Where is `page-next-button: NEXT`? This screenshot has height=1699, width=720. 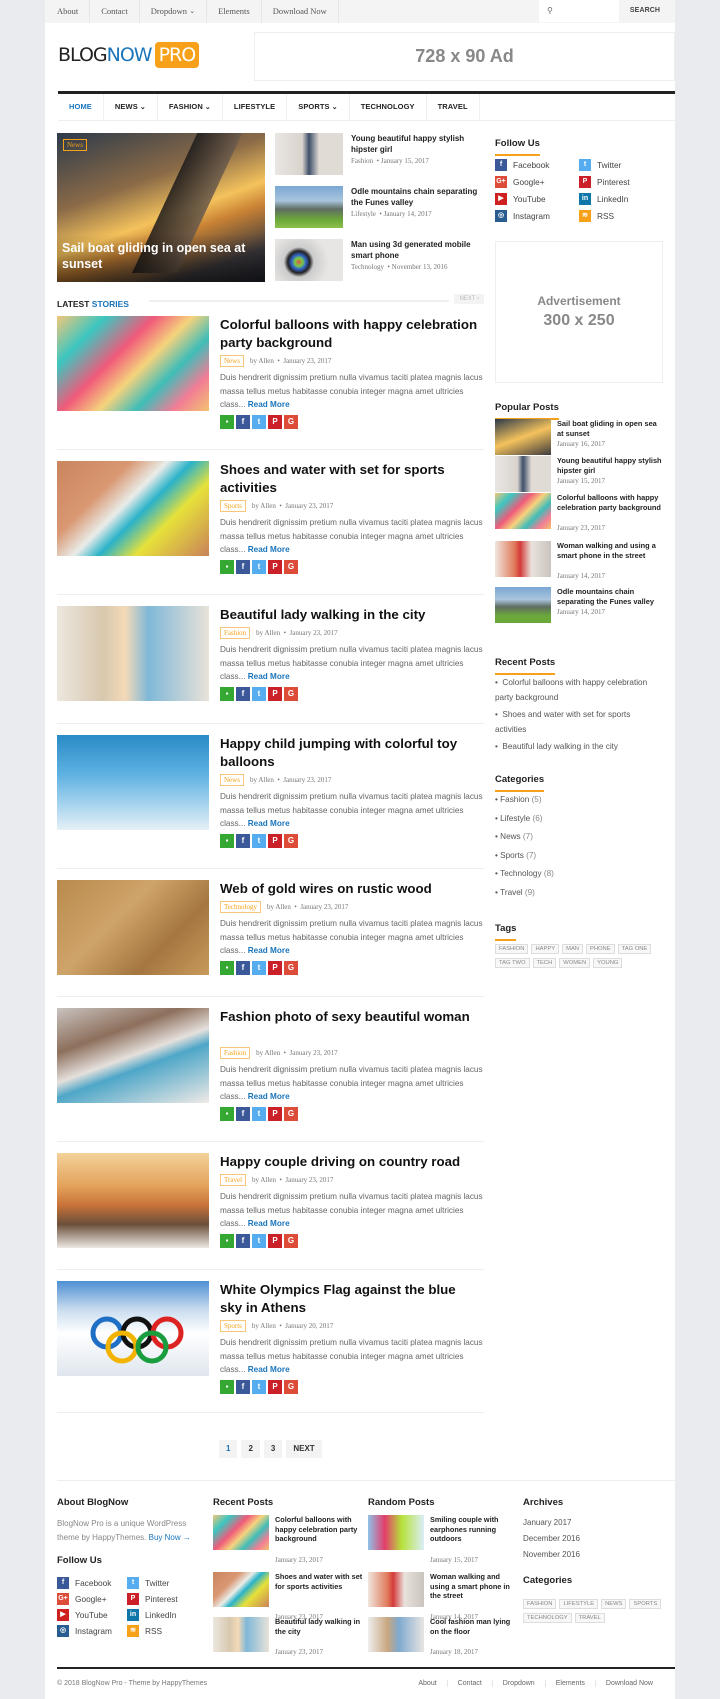 page-next-button: NEXT is located at coordinates (304, 1449).